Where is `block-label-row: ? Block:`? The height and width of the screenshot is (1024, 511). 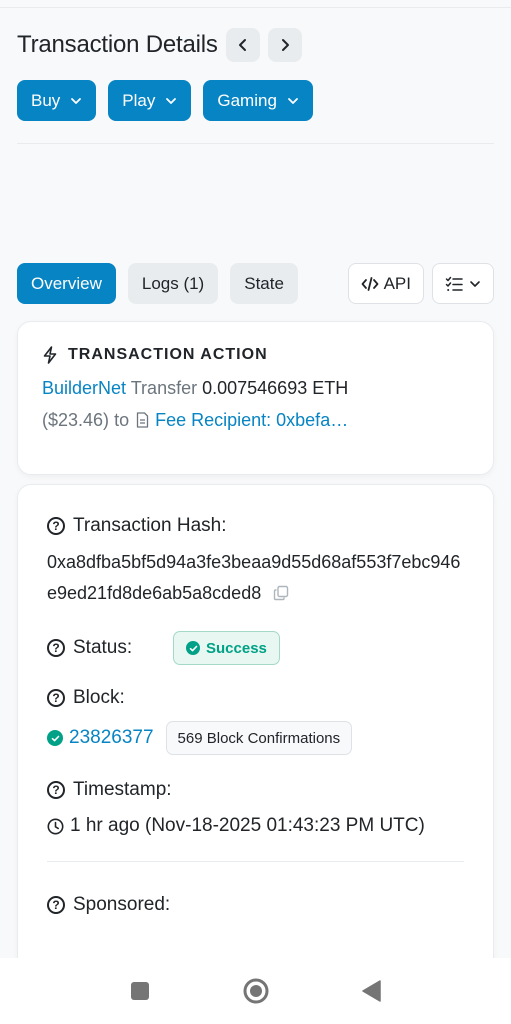 block-label-row: ? Block: is located at coordinates (255, 698).